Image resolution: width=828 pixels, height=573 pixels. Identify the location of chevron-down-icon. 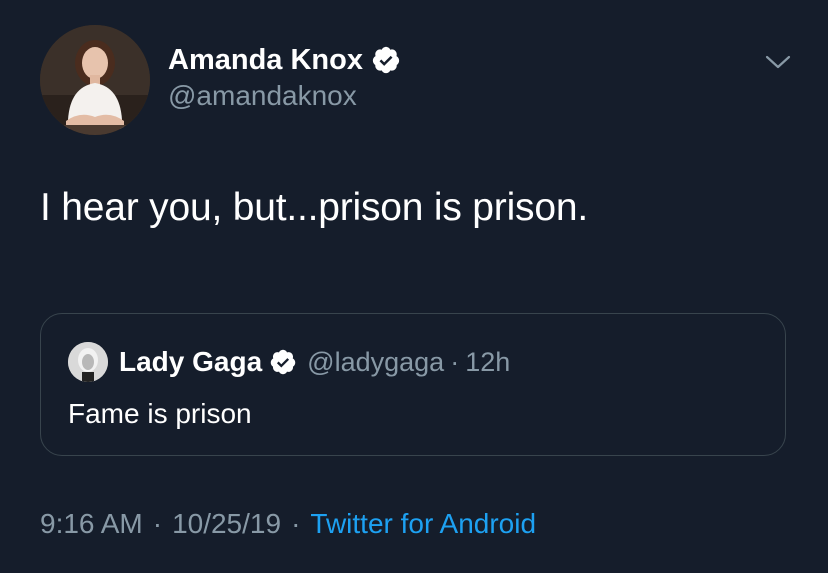
(778, 62).